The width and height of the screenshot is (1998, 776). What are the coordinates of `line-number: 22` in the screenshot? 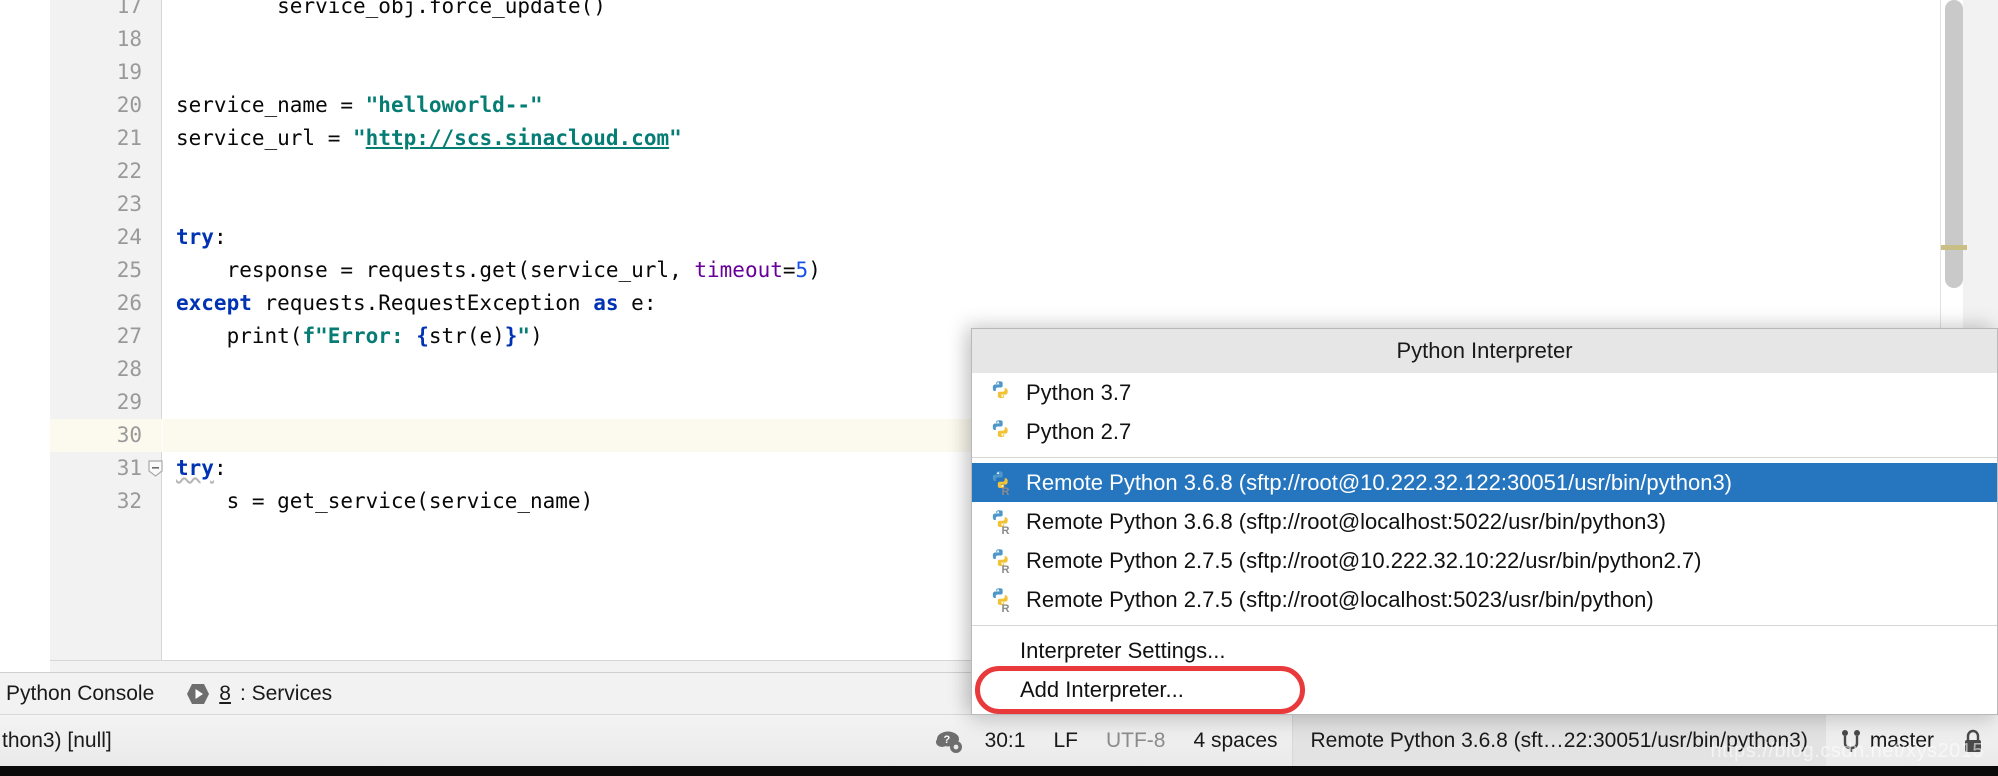 It's located at (129, 171).